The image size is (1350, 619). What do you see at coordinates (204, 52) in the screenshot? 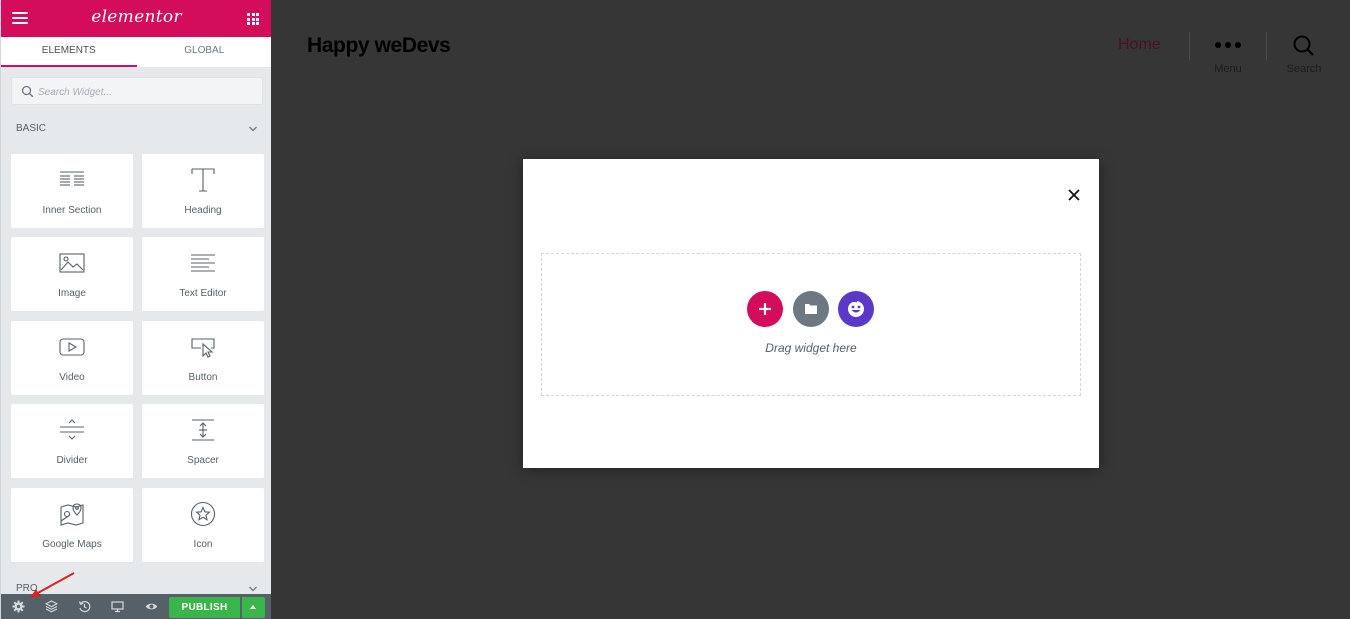
I see `tab-global: GLOBAL` at bounding box center [204, 52].